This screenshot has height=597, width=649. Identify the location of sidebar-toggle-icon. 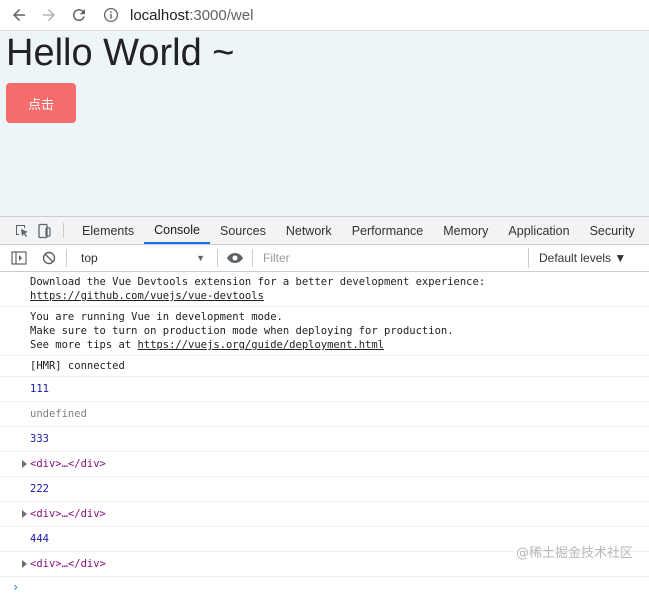
(19, 258).